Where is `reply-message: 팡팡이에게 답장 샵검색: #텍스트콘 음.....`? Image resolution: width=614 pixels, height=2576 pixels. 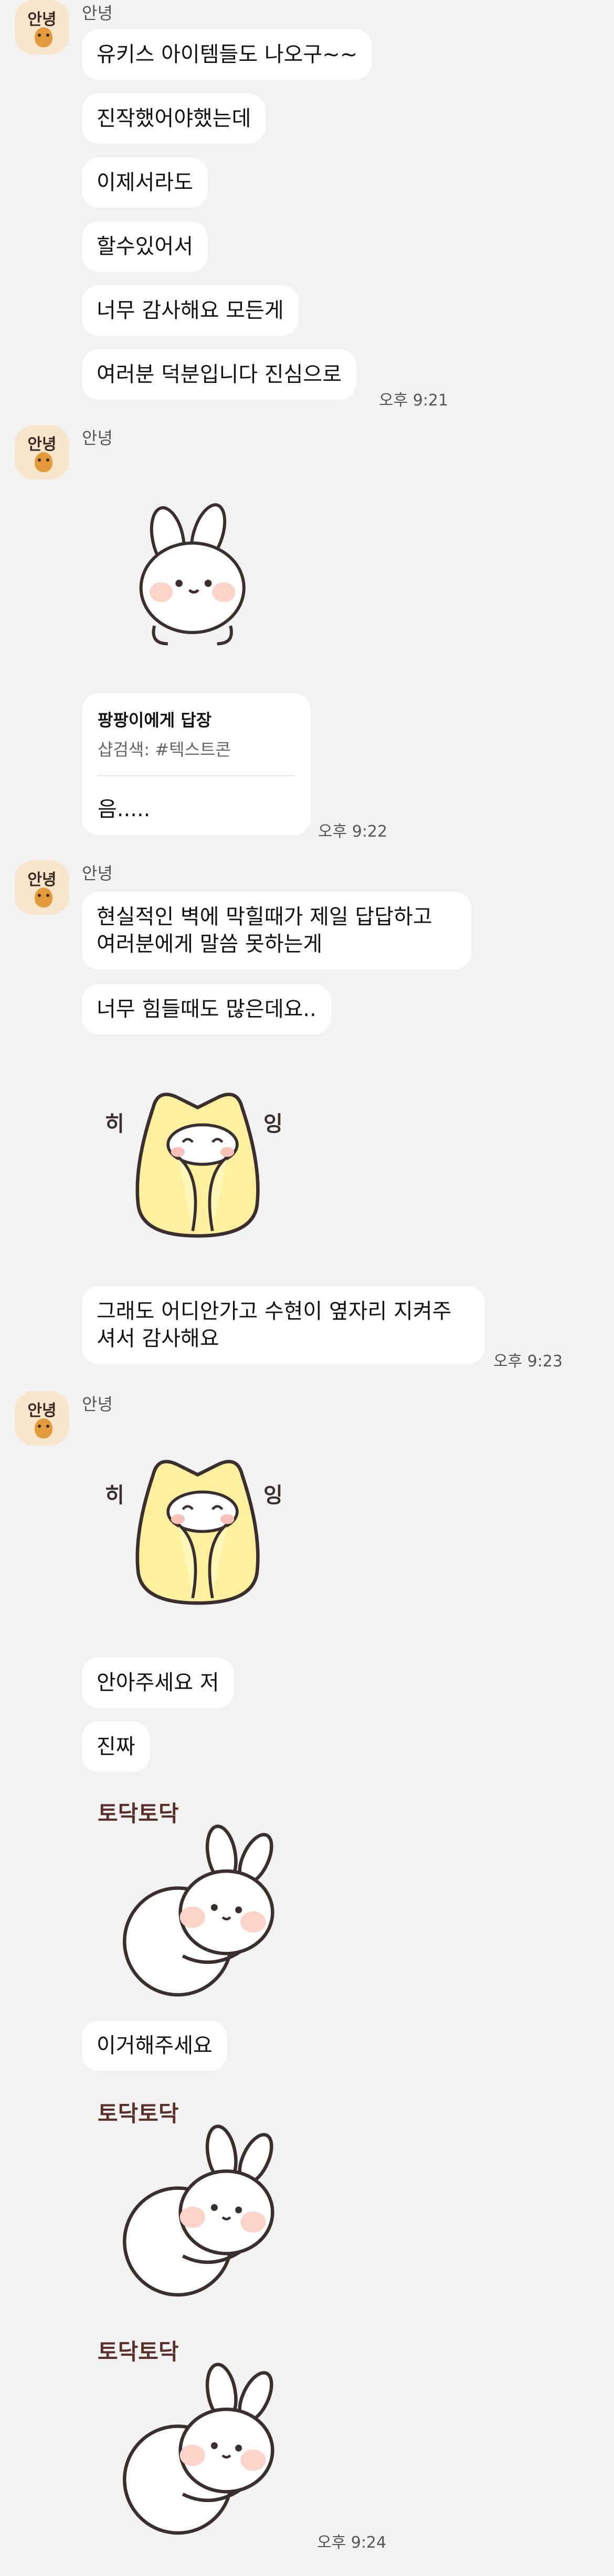 reply-message: 팡팡이에게 답장 샵검색: #텍스트콘 음..... is located at coordinates (197, 764).